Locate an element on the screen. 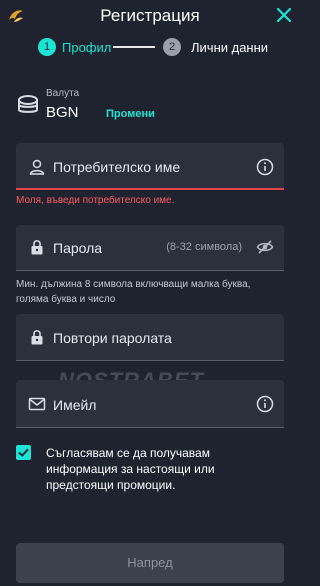  password-field: Парола (8-32 символа) is located at coordinates (150, 248).